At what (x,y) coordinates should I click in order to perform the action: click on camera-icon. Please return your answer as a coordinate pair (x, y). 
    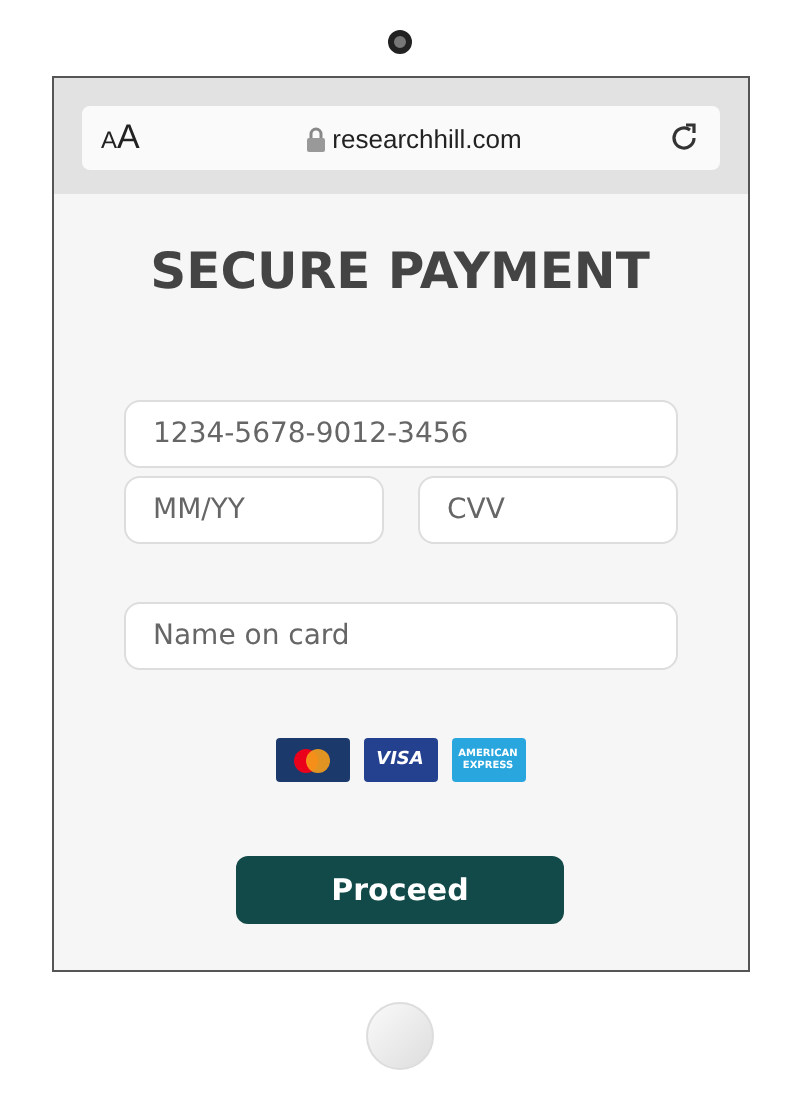
    Looking at the image, I should click on (400, 42).